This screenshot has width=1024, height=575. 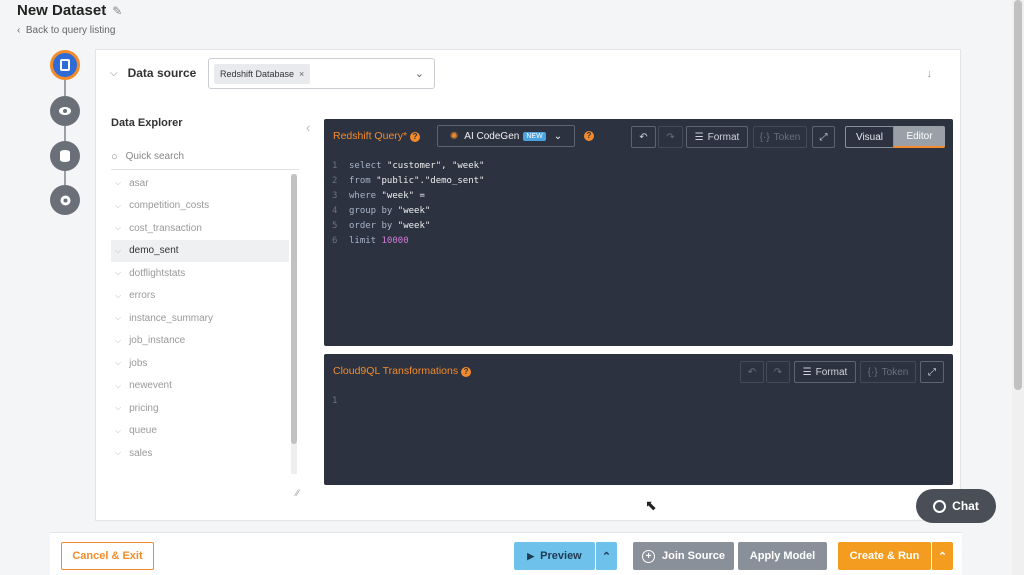 What do you see at coordinates (531, 555) in the screenshot?
I see `play-icon: ▶` at bounding box center [531, 555].